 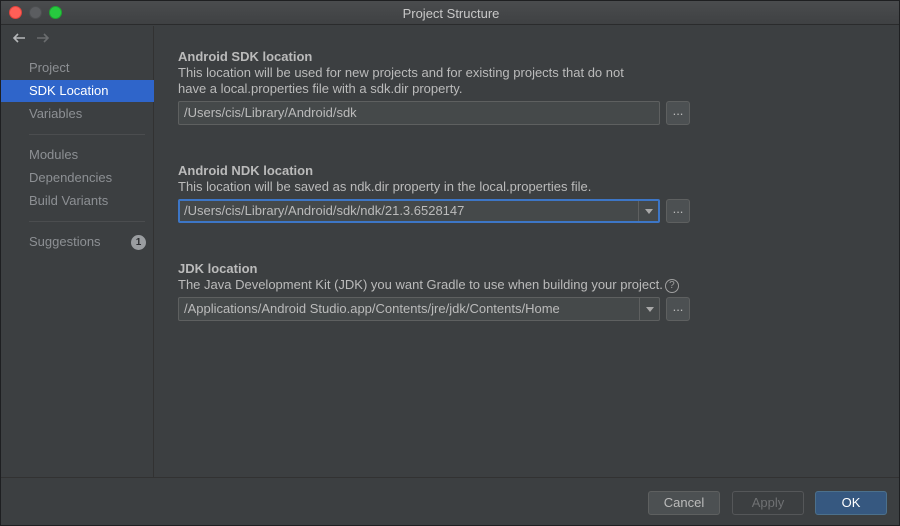 What do you see at coordinates (419, 113) in the screenshot?
I see `sdk-path-field: /Users/cis/Library/Android/sdk` at bounding box center [419, 113].